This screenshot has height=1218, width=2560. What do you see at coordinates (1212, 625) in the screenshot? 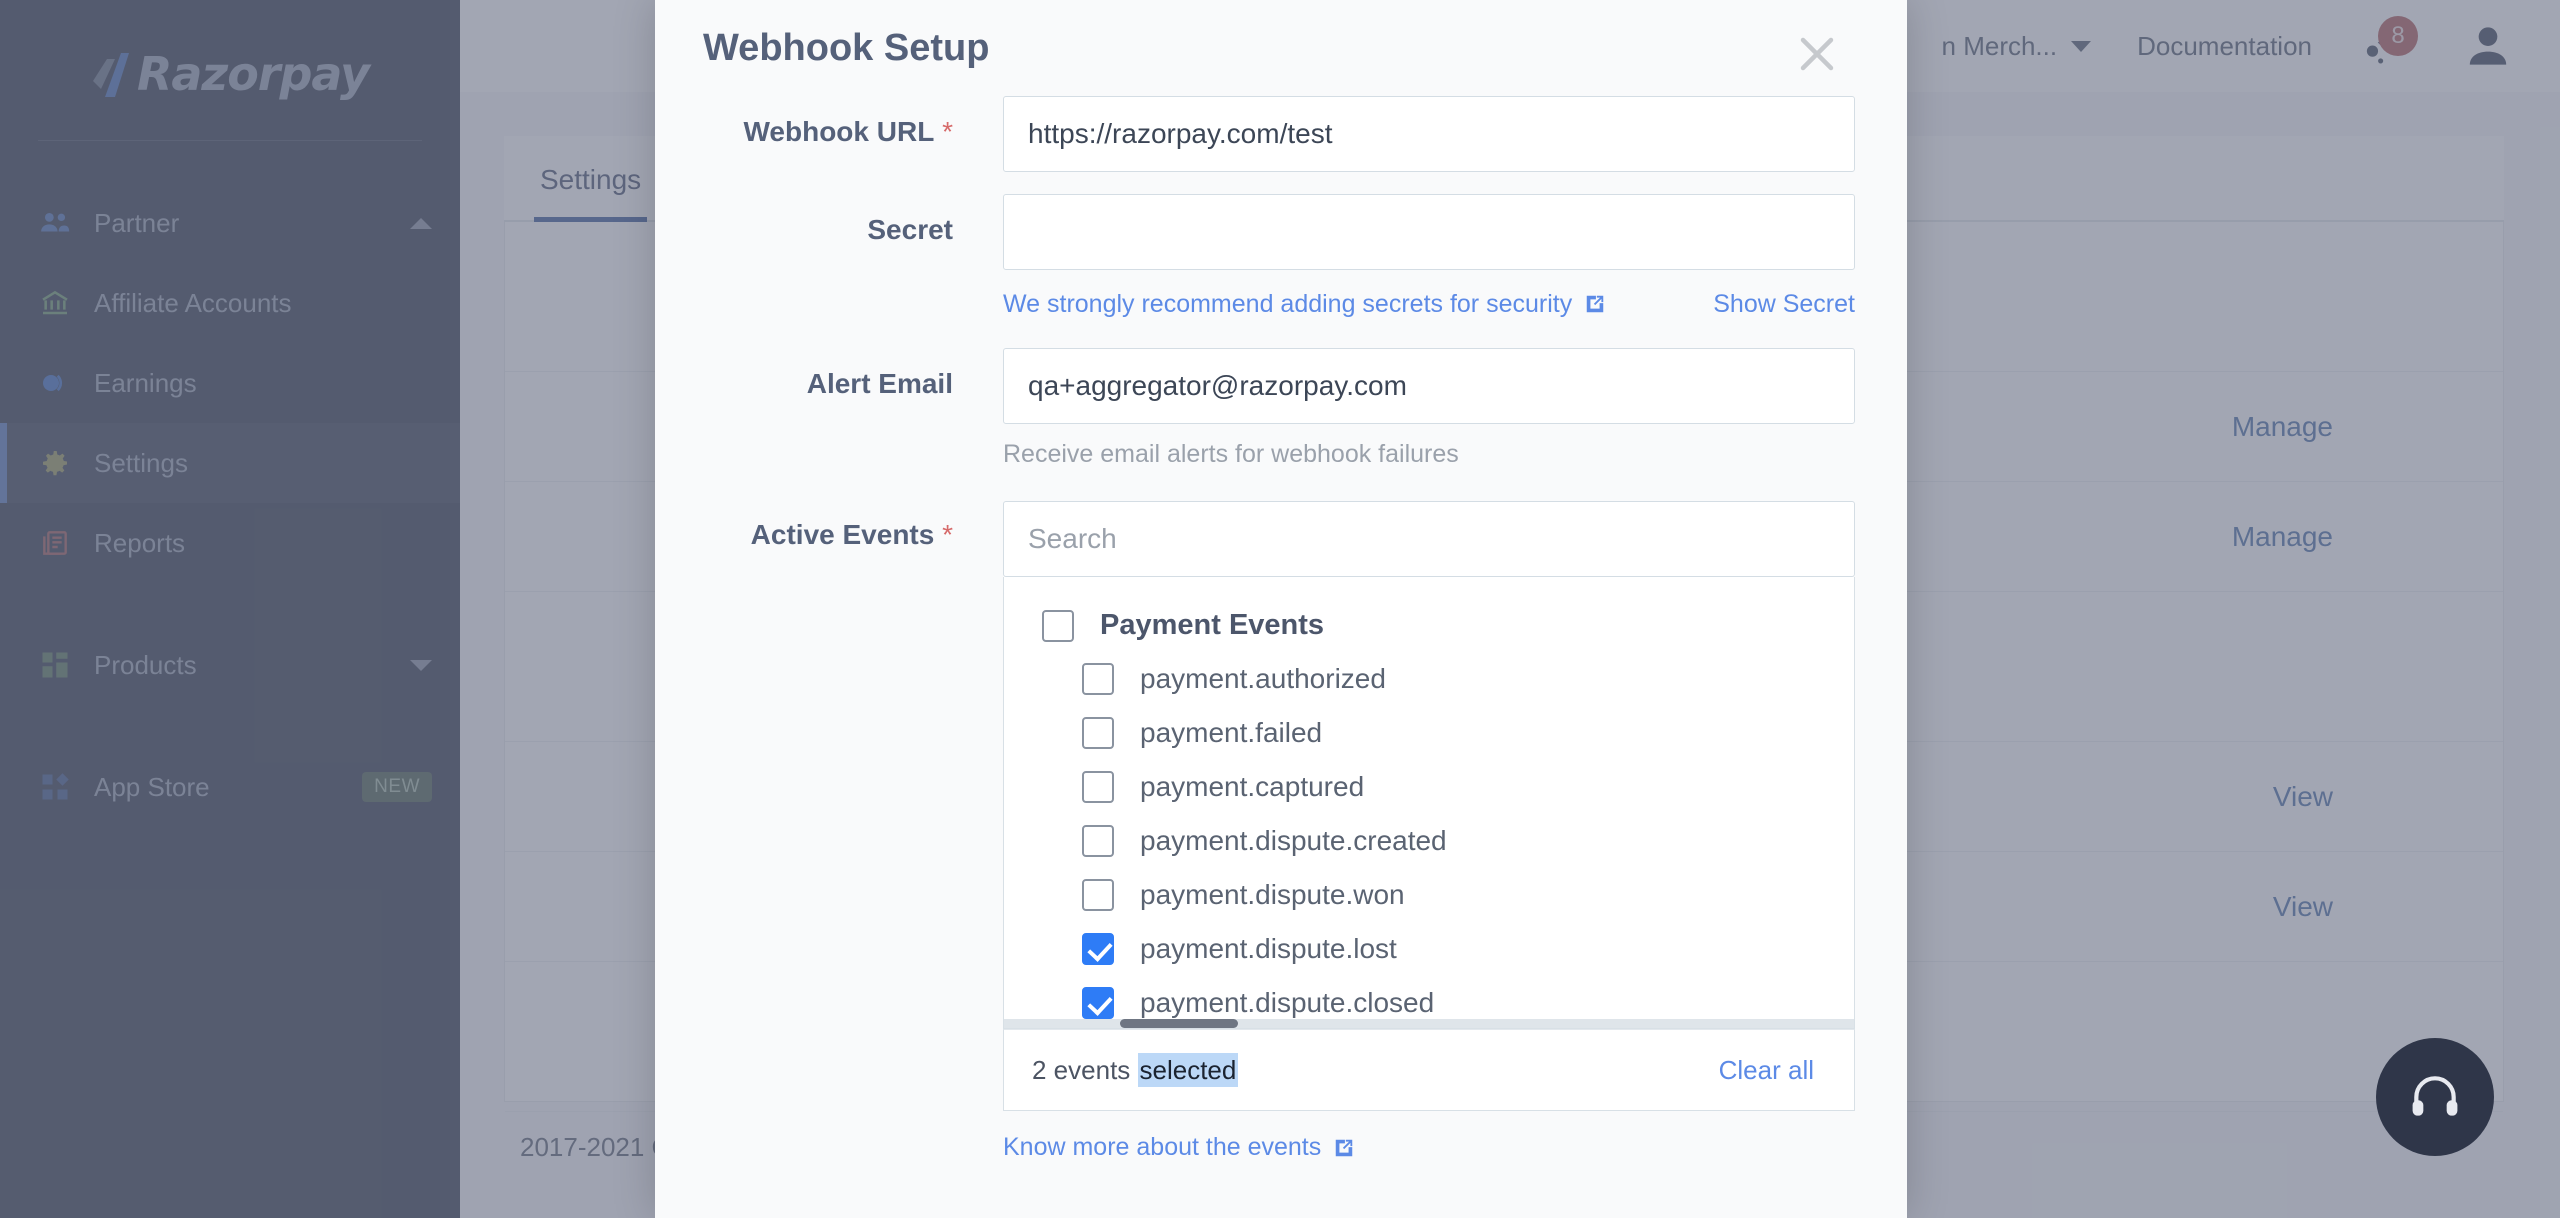
I see `event-group-label: Payment Events` at bounding box center [1212, 625].